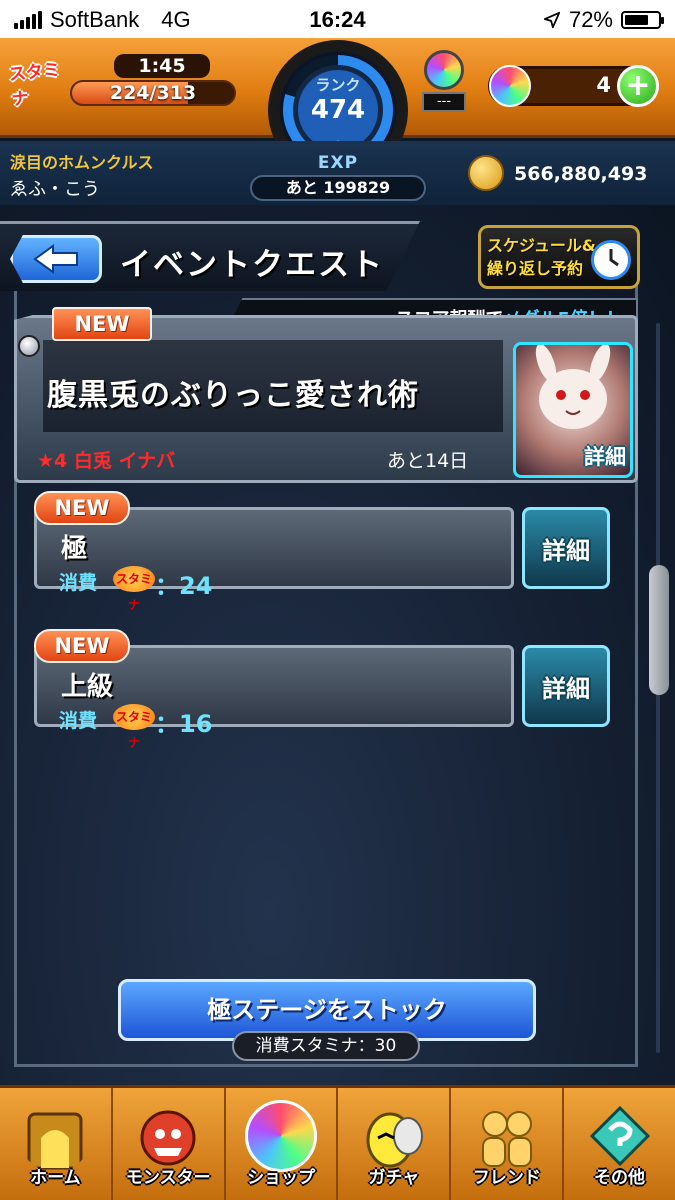  I want to click on page-title: イベントクエスト, so click(252, 265).